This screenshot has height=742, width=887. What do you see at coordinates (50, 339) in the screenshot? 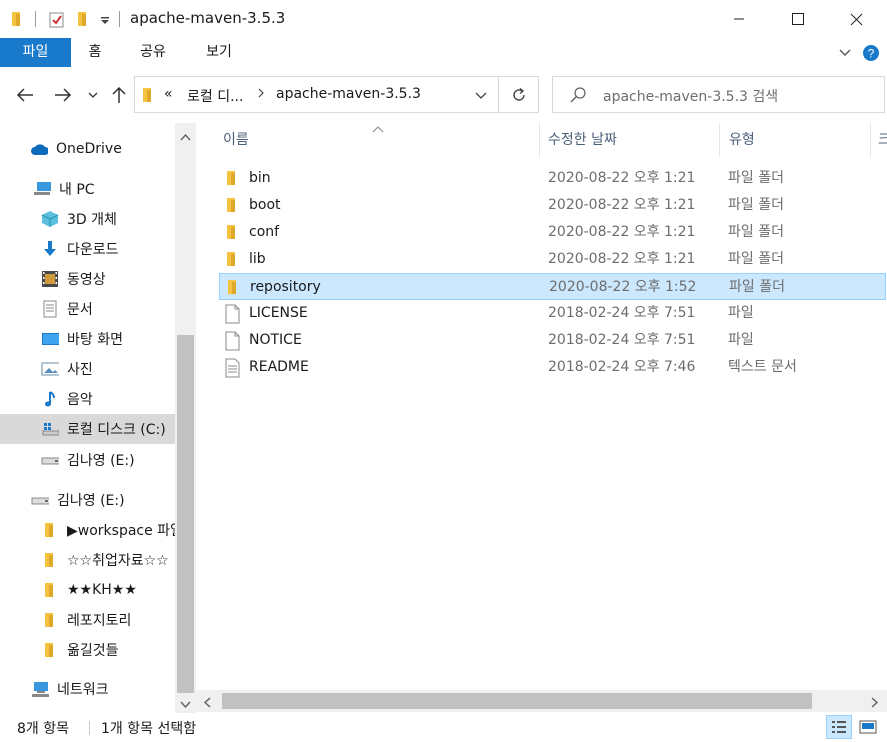
I see `desktop-icon` at bounding box center [50, 339].